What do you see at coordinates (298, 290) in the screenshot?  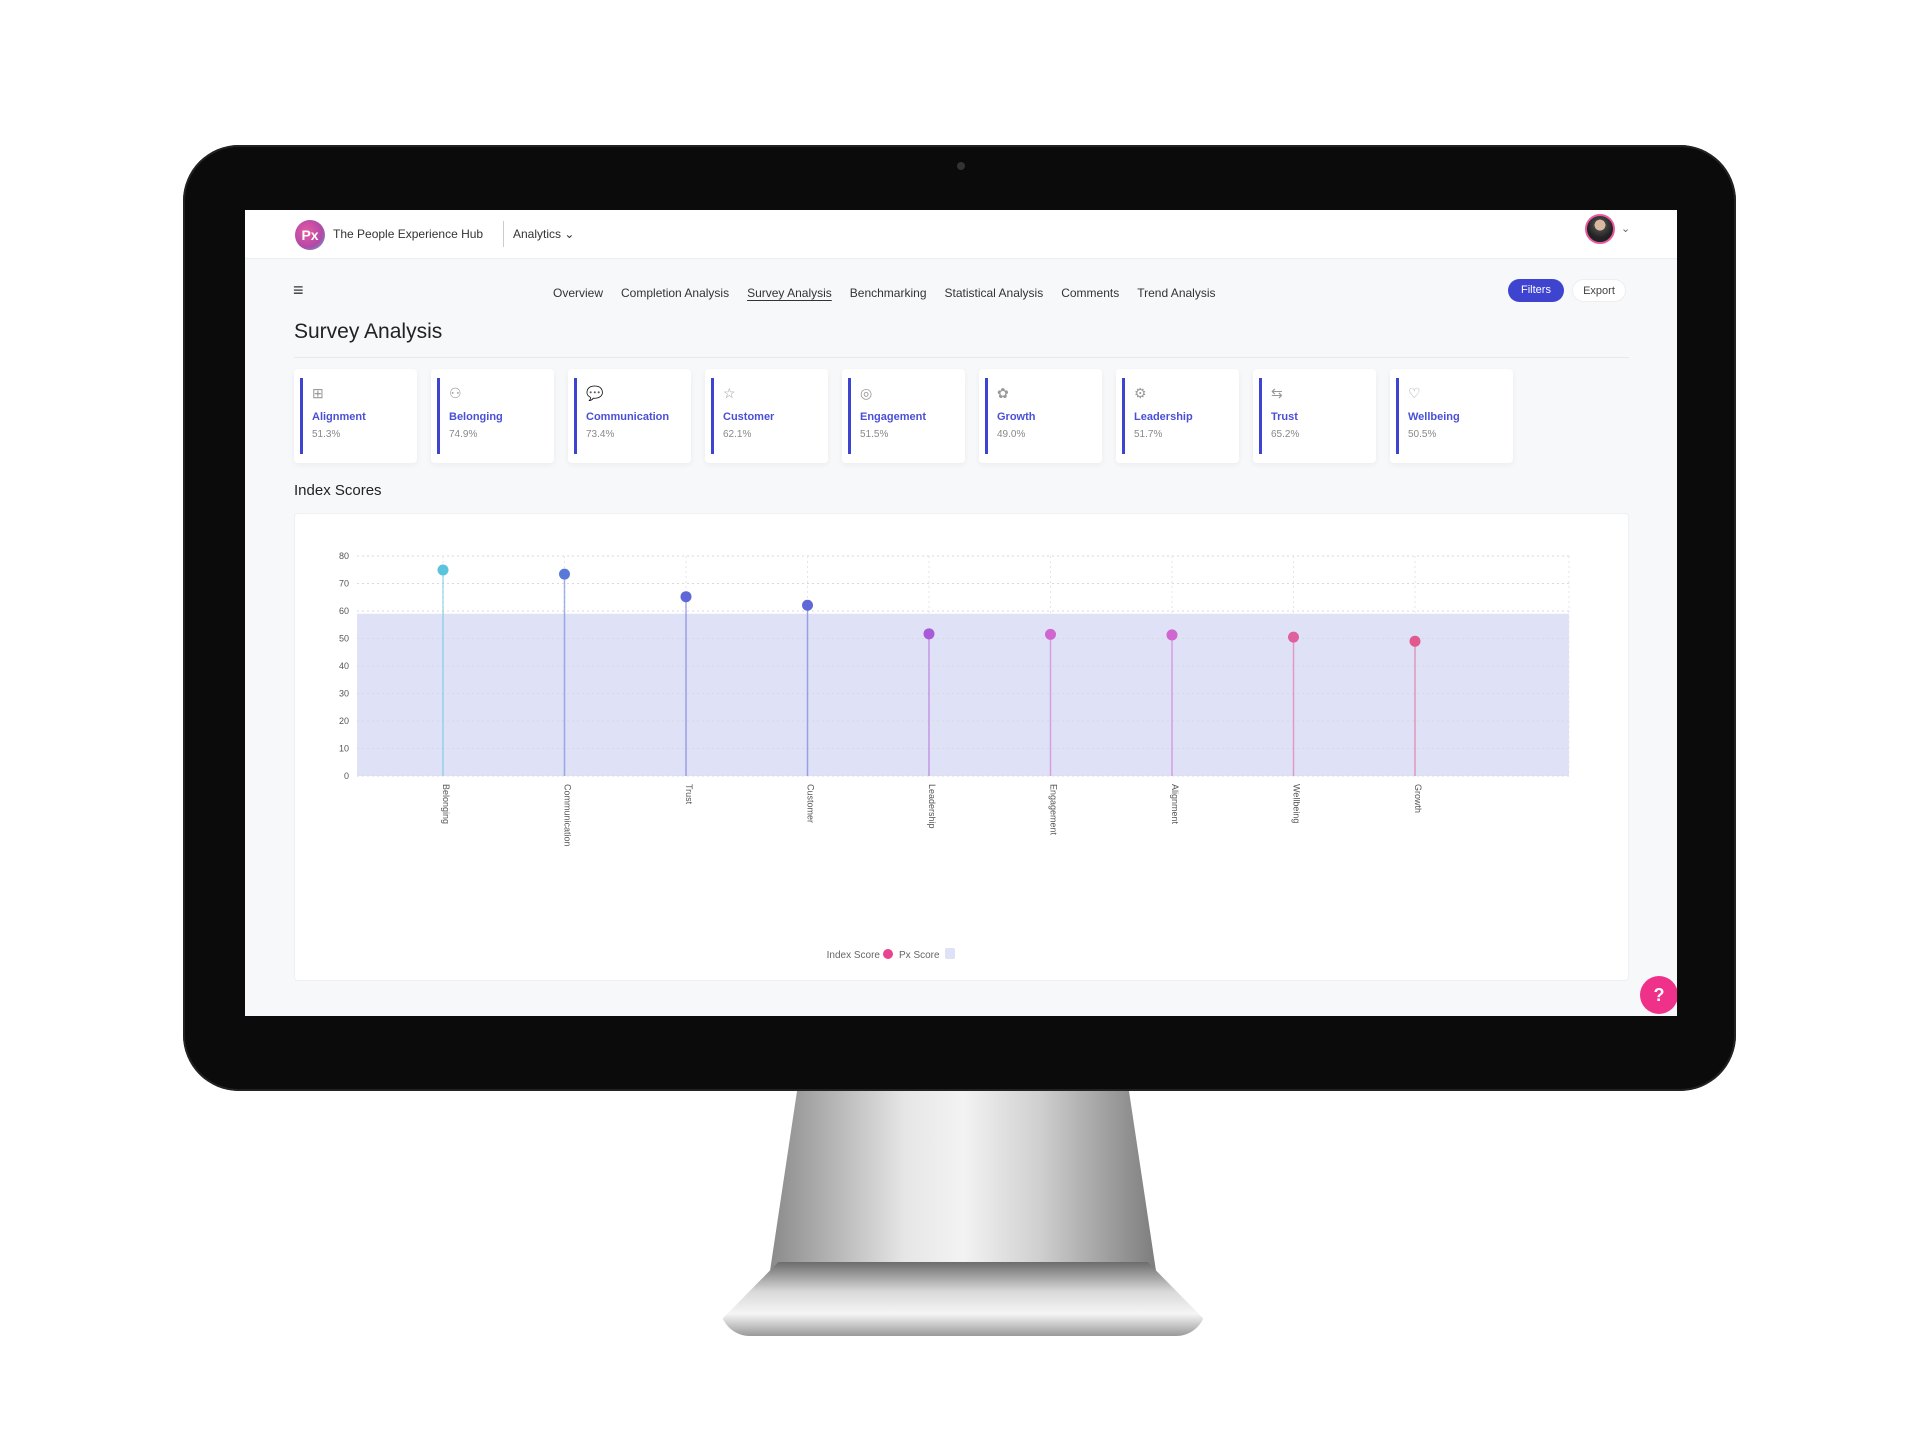 I see `hamburger-icon: ≡` at bounding box center [298, 290].